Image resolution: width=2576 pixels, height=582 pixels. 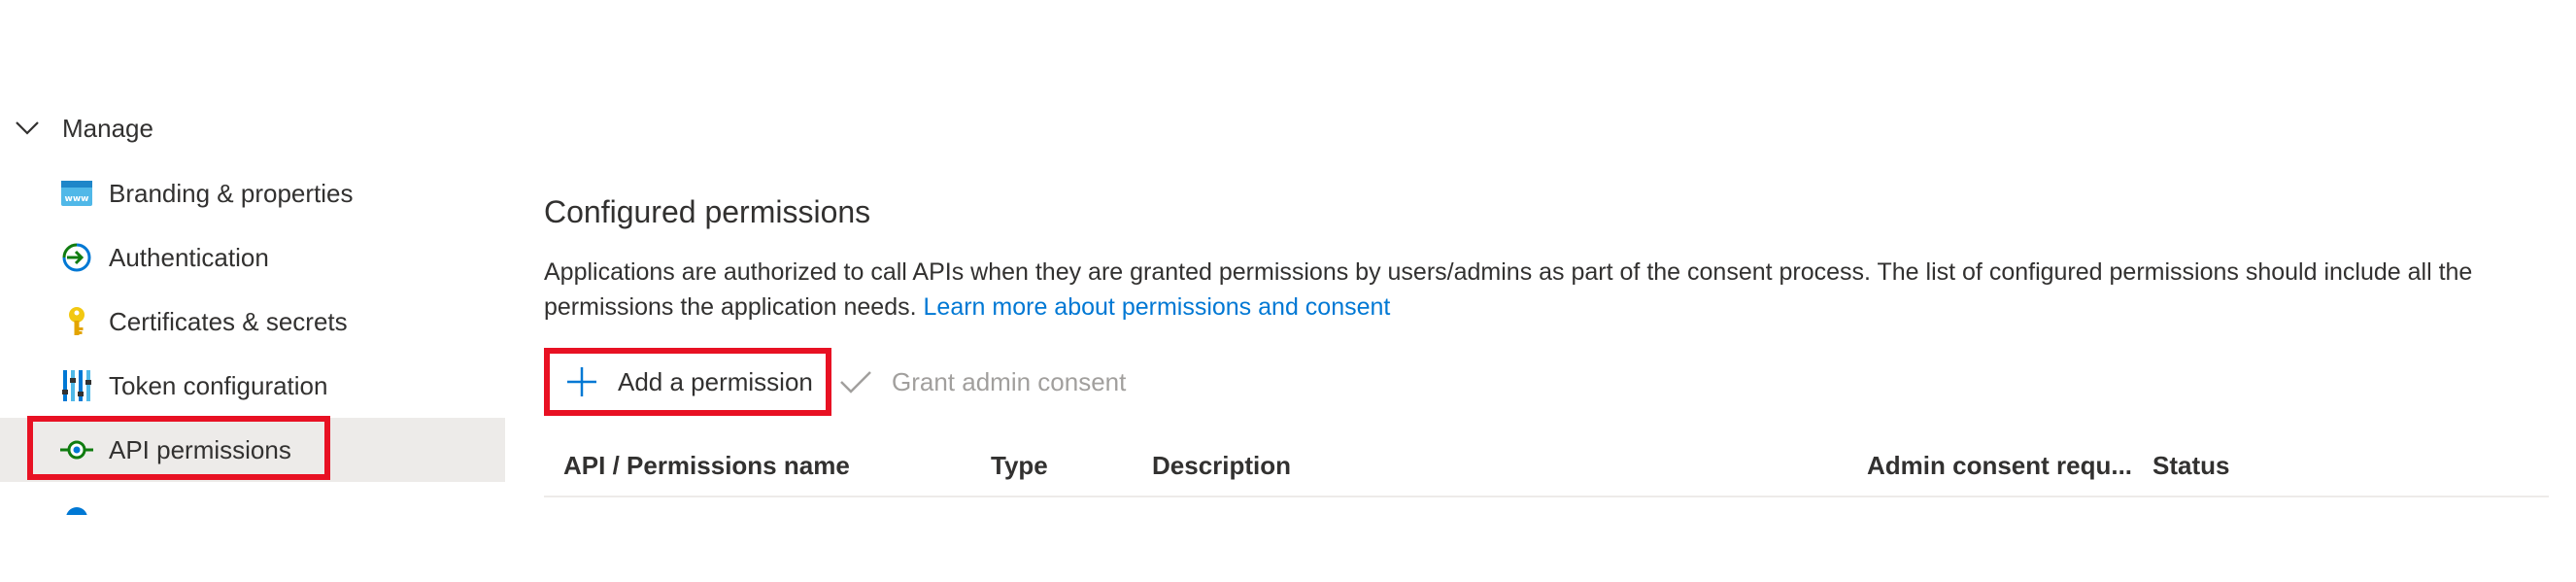 I want to click on grant-admin-consent-button: Grant admin consent, so click(x=982, y=382).